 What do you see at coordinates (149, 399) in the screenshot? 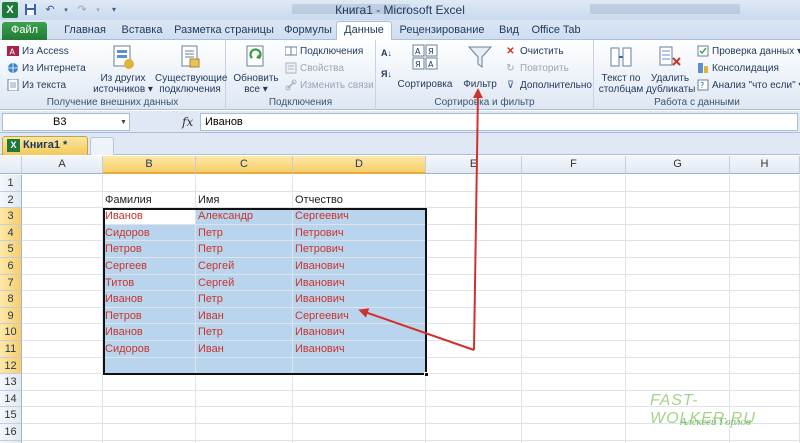
I see `cell-b14` at bounding box center [149, 399].